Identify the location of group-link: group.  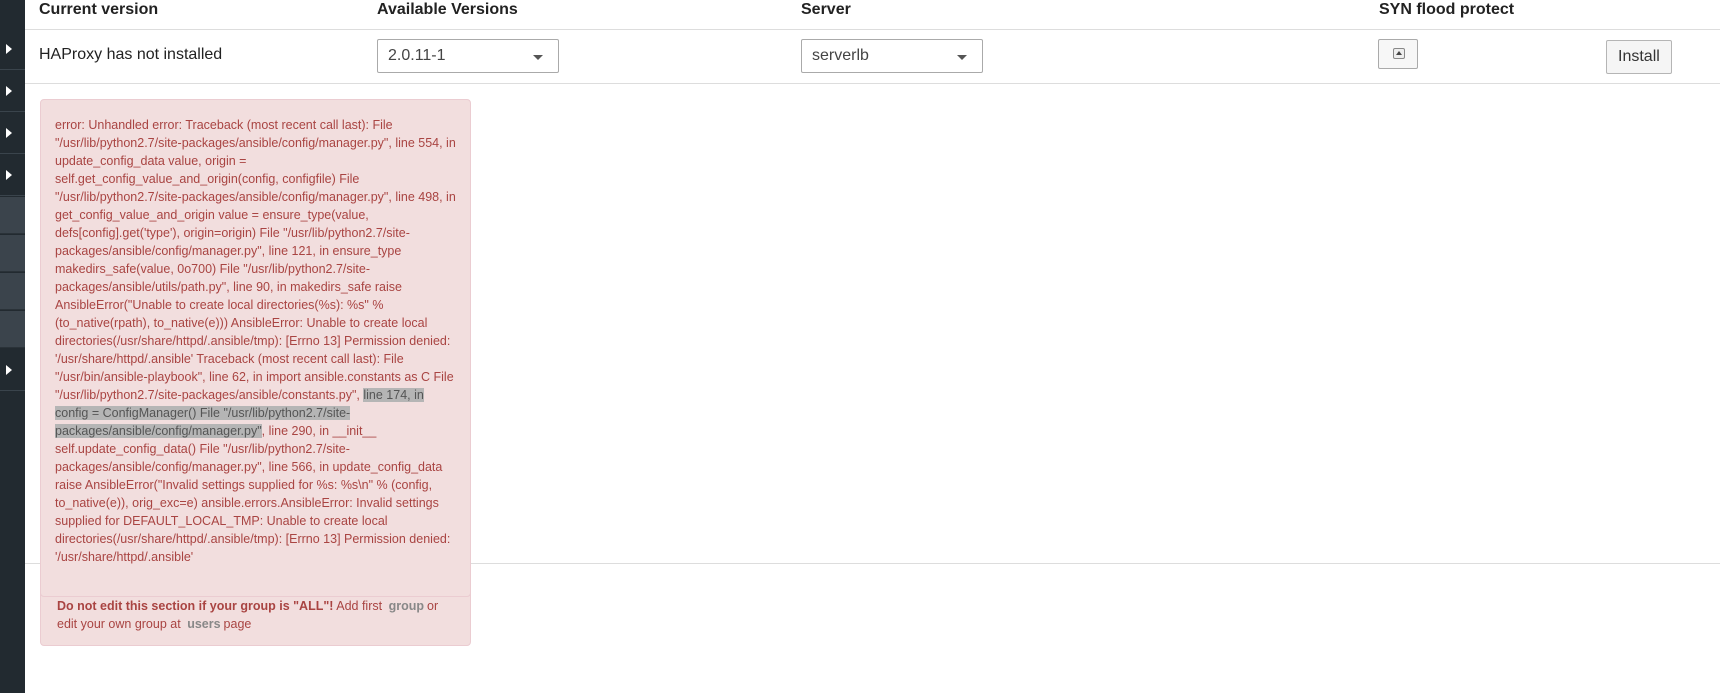
(406, 606).